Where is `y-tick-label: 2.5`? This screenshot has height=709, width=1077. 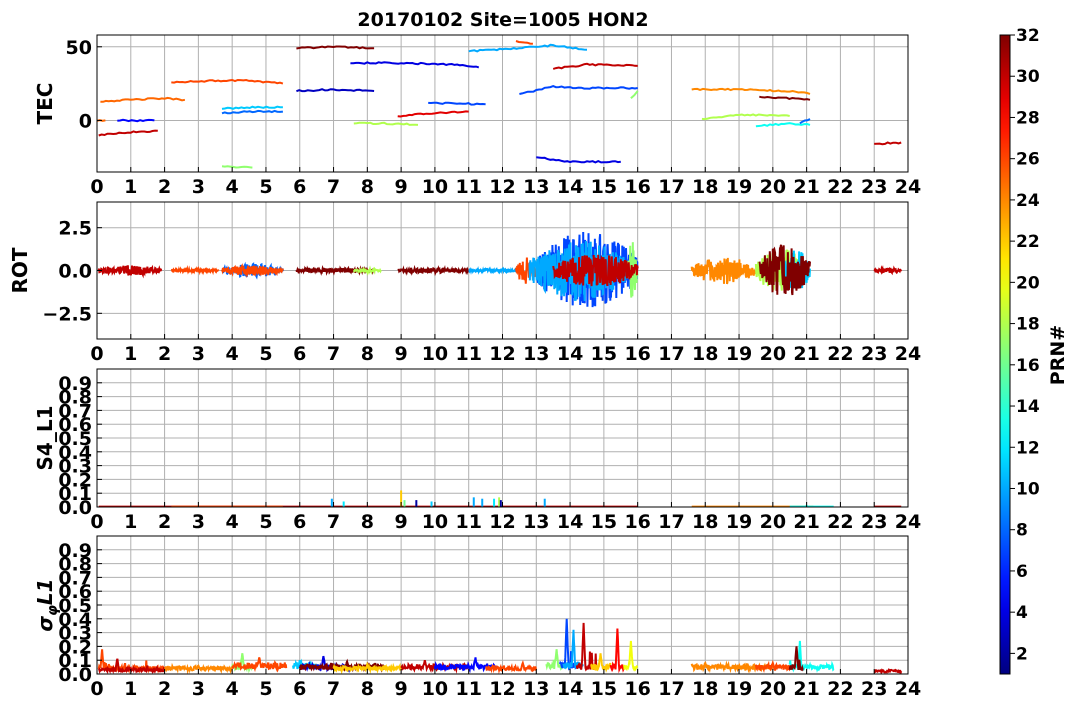
y-tick-label: 2.5 is located at coordinates (75, 229).